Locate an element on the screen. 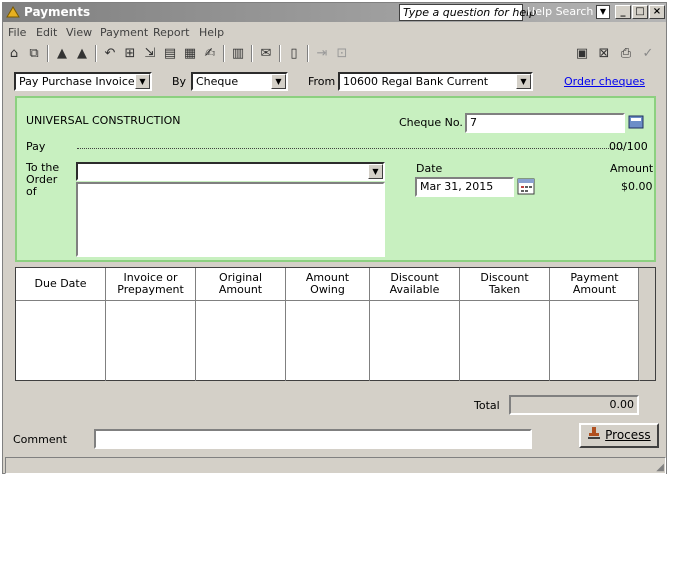 The width and height of the screenshot is (700, 564). process-button: Process is located at coordinates (619, 435).